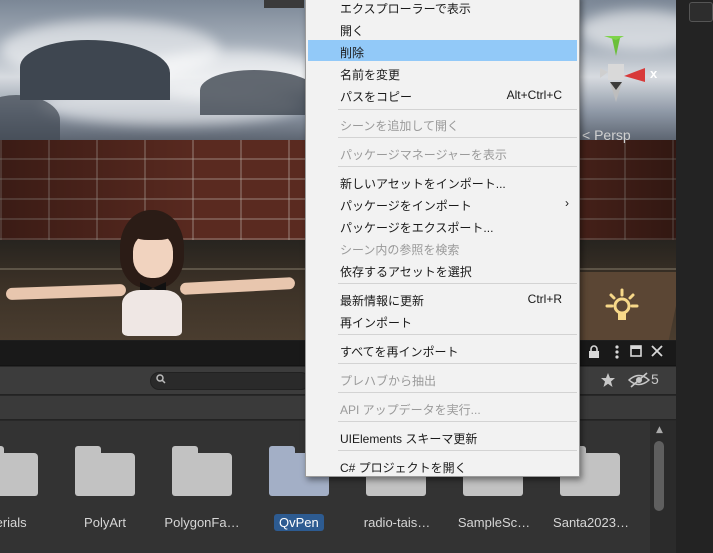 This screenshot has width=713, height=553. Describe the element at coordinates (594, 354) in the screenshot. I see `lock-icon` at that location.